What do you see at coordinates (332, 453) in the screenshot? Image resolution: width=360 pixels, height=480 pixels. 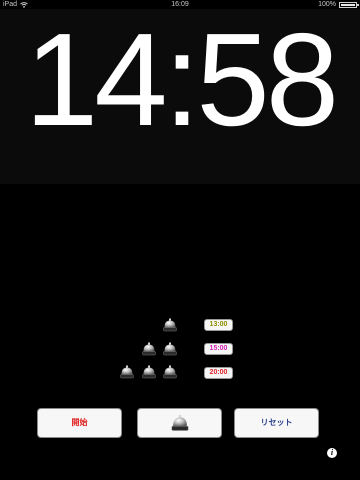 I see `info-icon: i` at bounding box center [332, 453].